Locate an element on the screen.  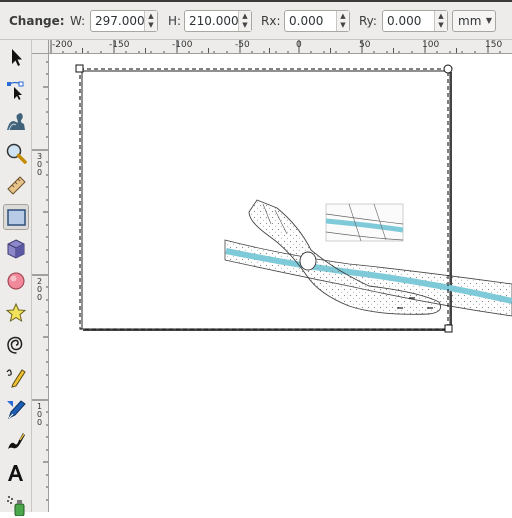
pencil-tool-button is located at coordinates (16, 377).